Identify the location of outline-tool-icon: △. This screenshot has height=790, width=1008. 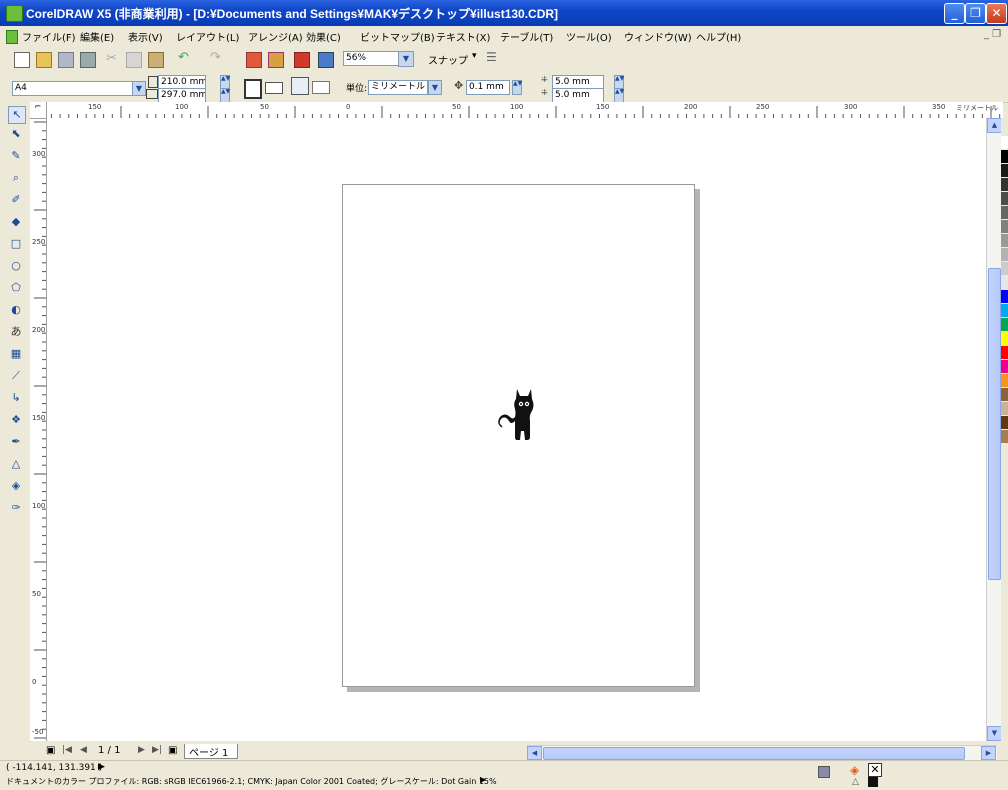
(16, 464).